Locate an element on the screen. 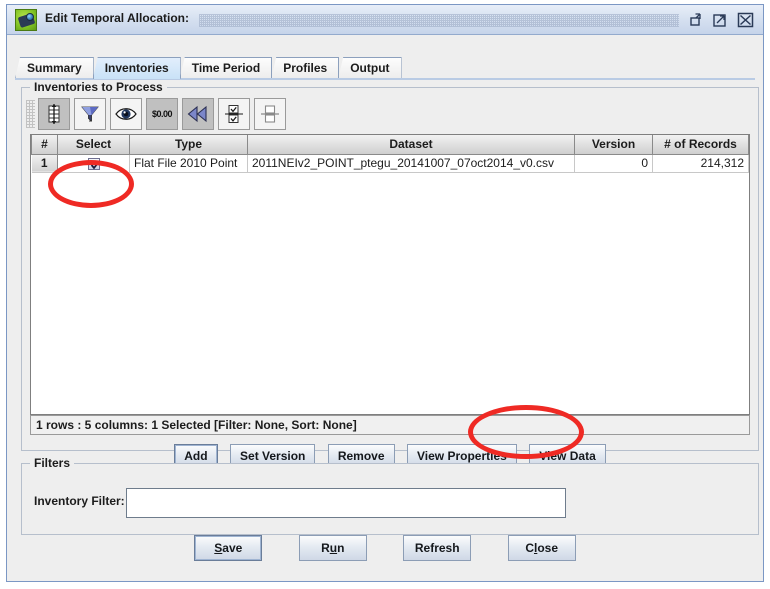 This screenshot has height=589, width=770. tab-time-period: Time Period is located at coordinates (226, 68).